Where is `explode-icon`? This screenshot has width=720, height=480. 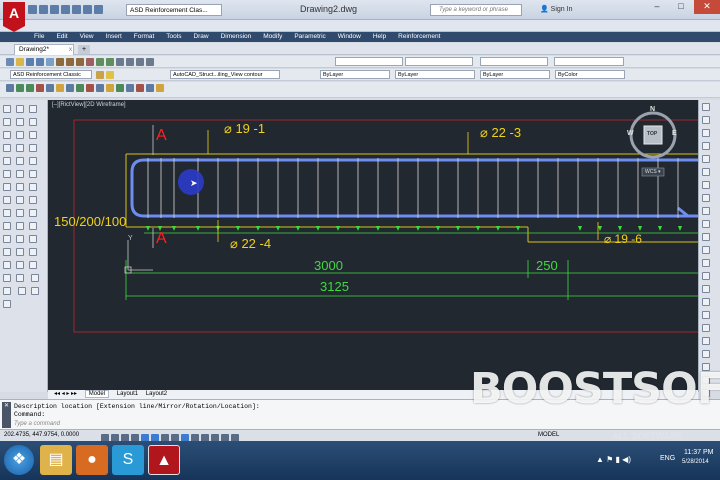
explode-icon is located at coordinates (34, 291).